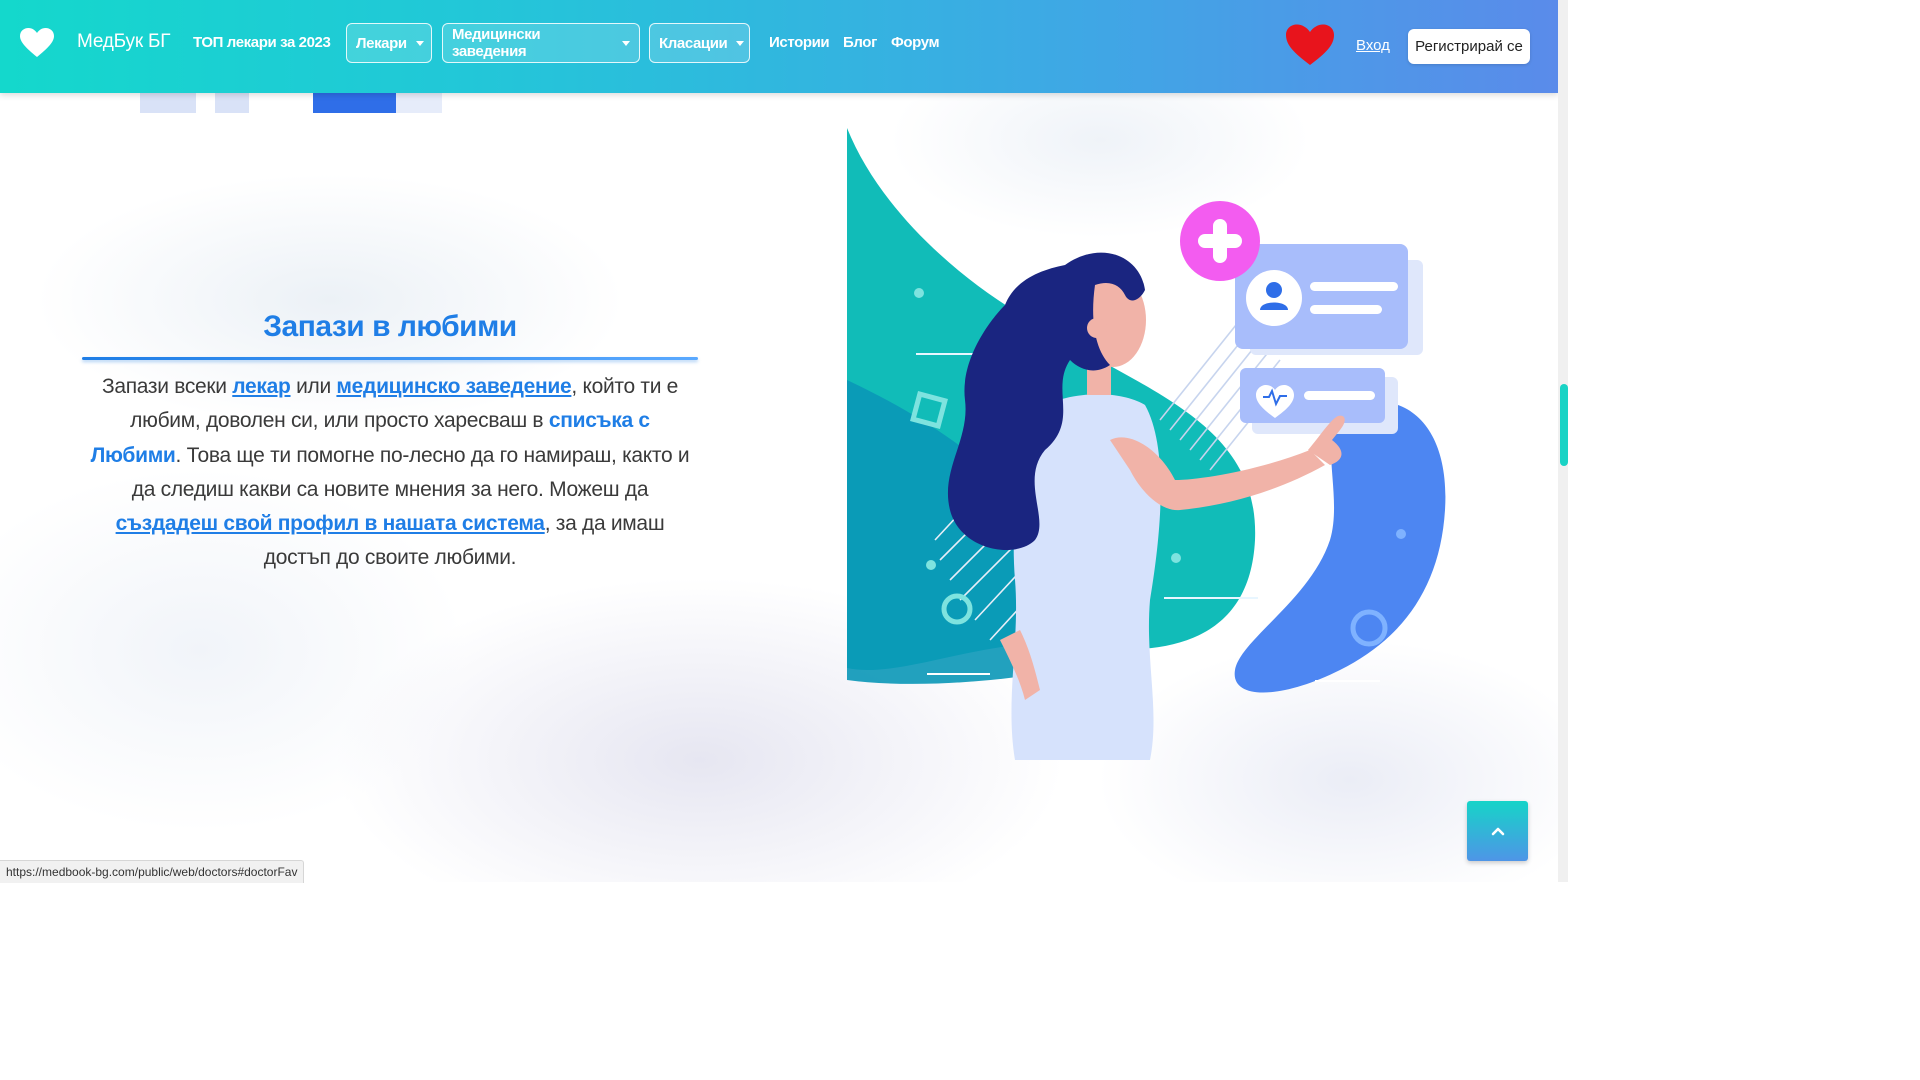  Describe the element at coordinates (860, 42) in the screenshot. I see `nav-link-blog: Блог` at that location.